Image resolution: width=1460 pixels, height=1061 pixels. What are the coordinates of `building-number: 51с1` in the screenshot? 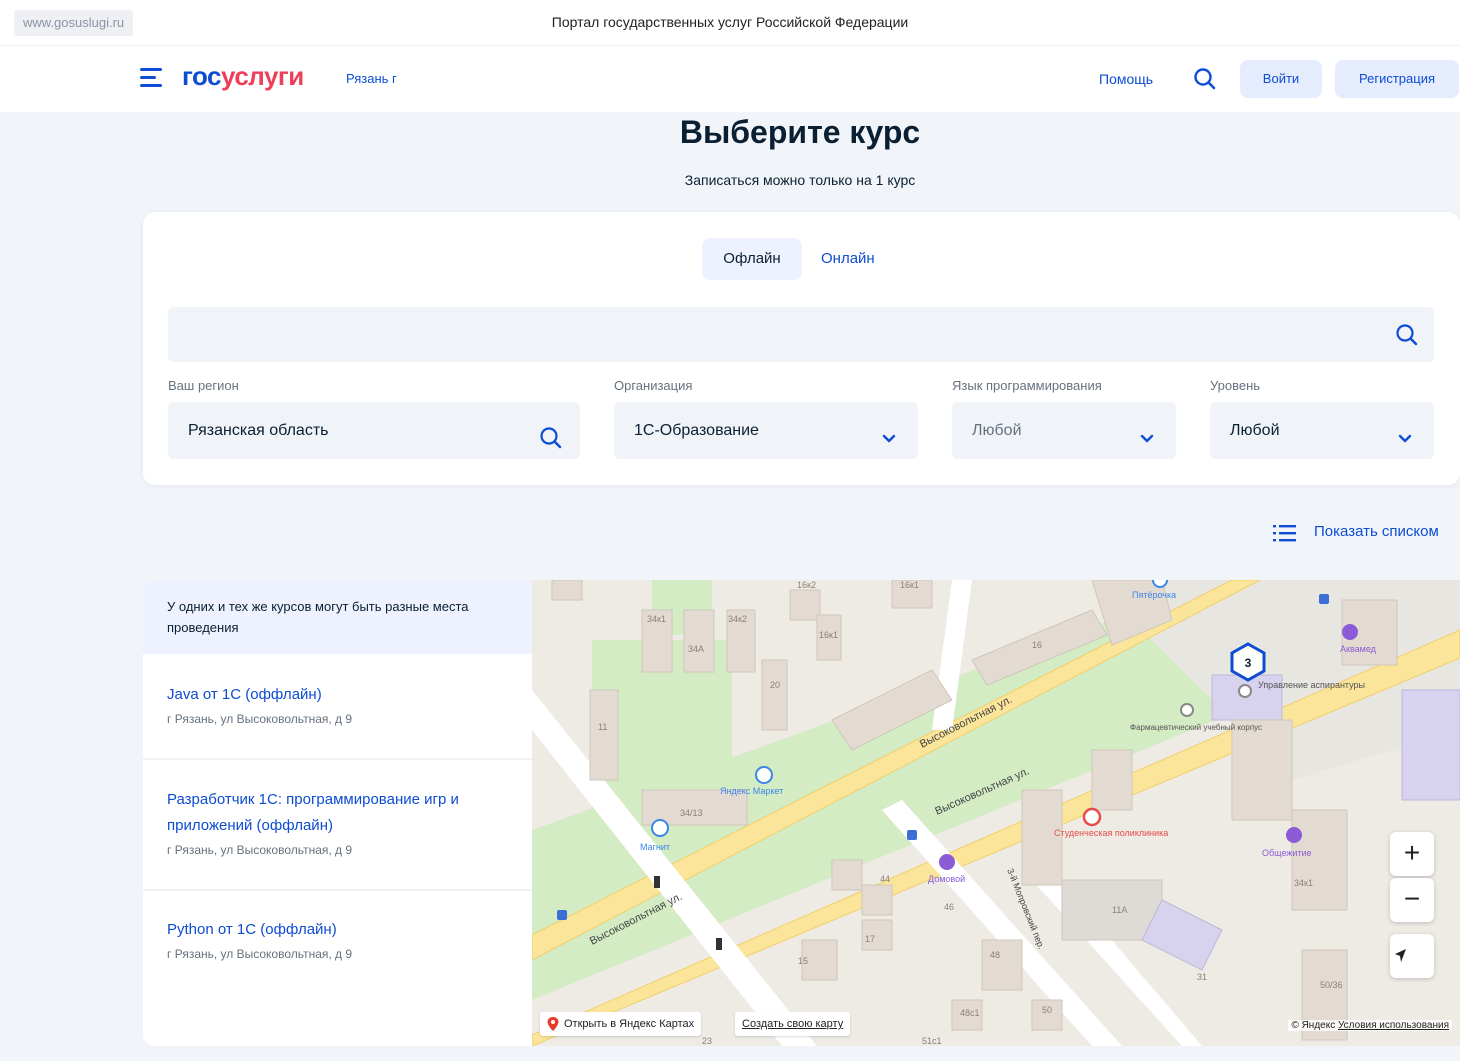 It's located at (932, 1041).